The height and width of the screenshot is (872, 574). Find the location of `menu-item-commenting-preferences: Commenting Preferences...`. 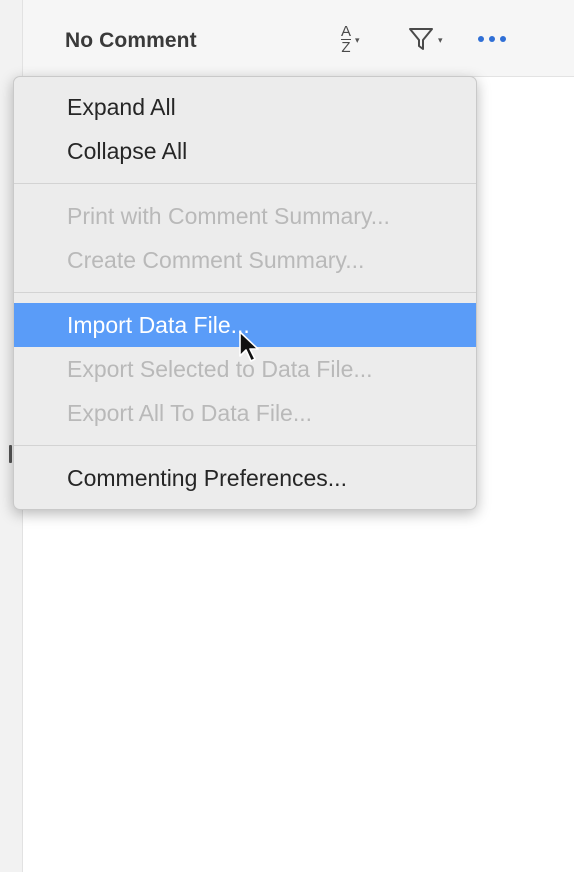

menu-item-commenting-preferences: Commenting Preferences... is located at coordinates (245, 478).